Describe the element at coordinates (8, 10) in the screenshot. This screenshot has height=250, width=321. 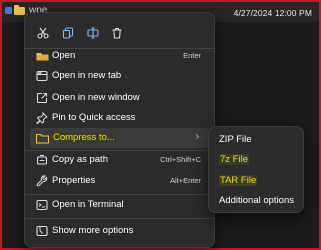
I see `checkbox-icon` at that location.